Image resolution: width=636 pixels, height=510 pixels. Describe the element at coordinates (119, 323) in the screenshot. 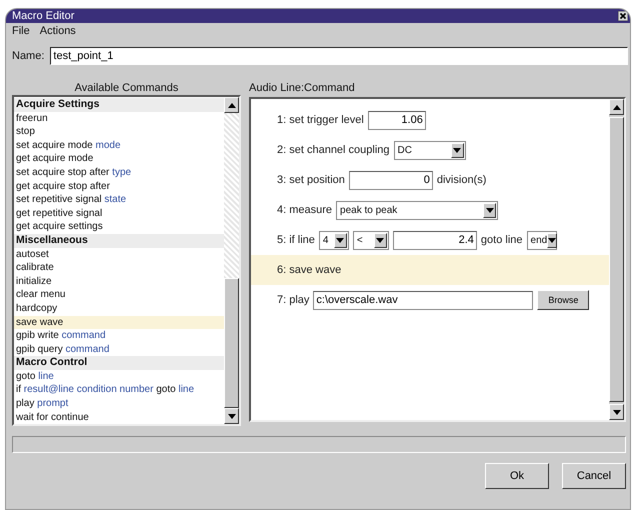

I see `command-item: save wave` at that location.